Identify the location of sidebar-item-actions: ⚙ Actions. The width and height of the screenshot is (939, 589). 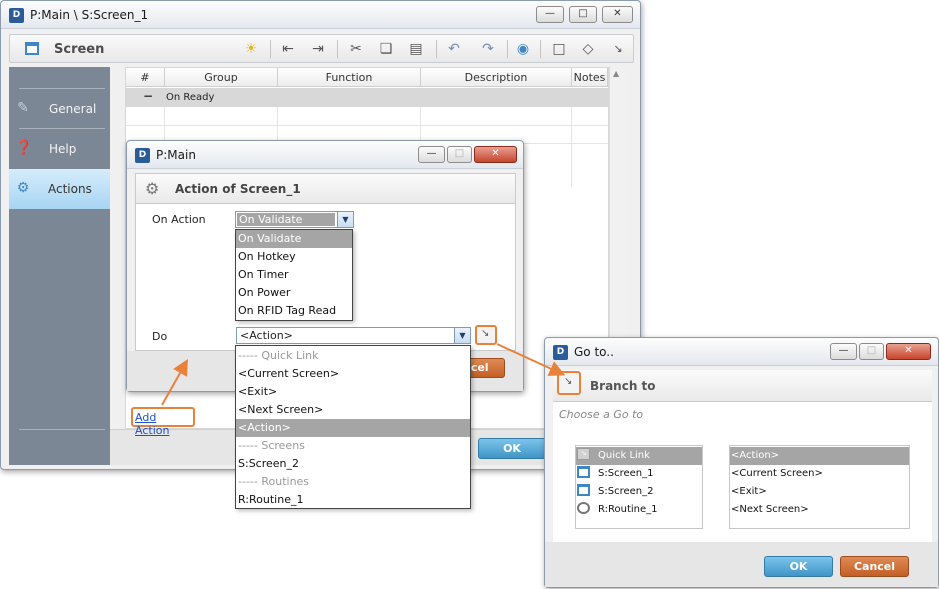
(59, 189).